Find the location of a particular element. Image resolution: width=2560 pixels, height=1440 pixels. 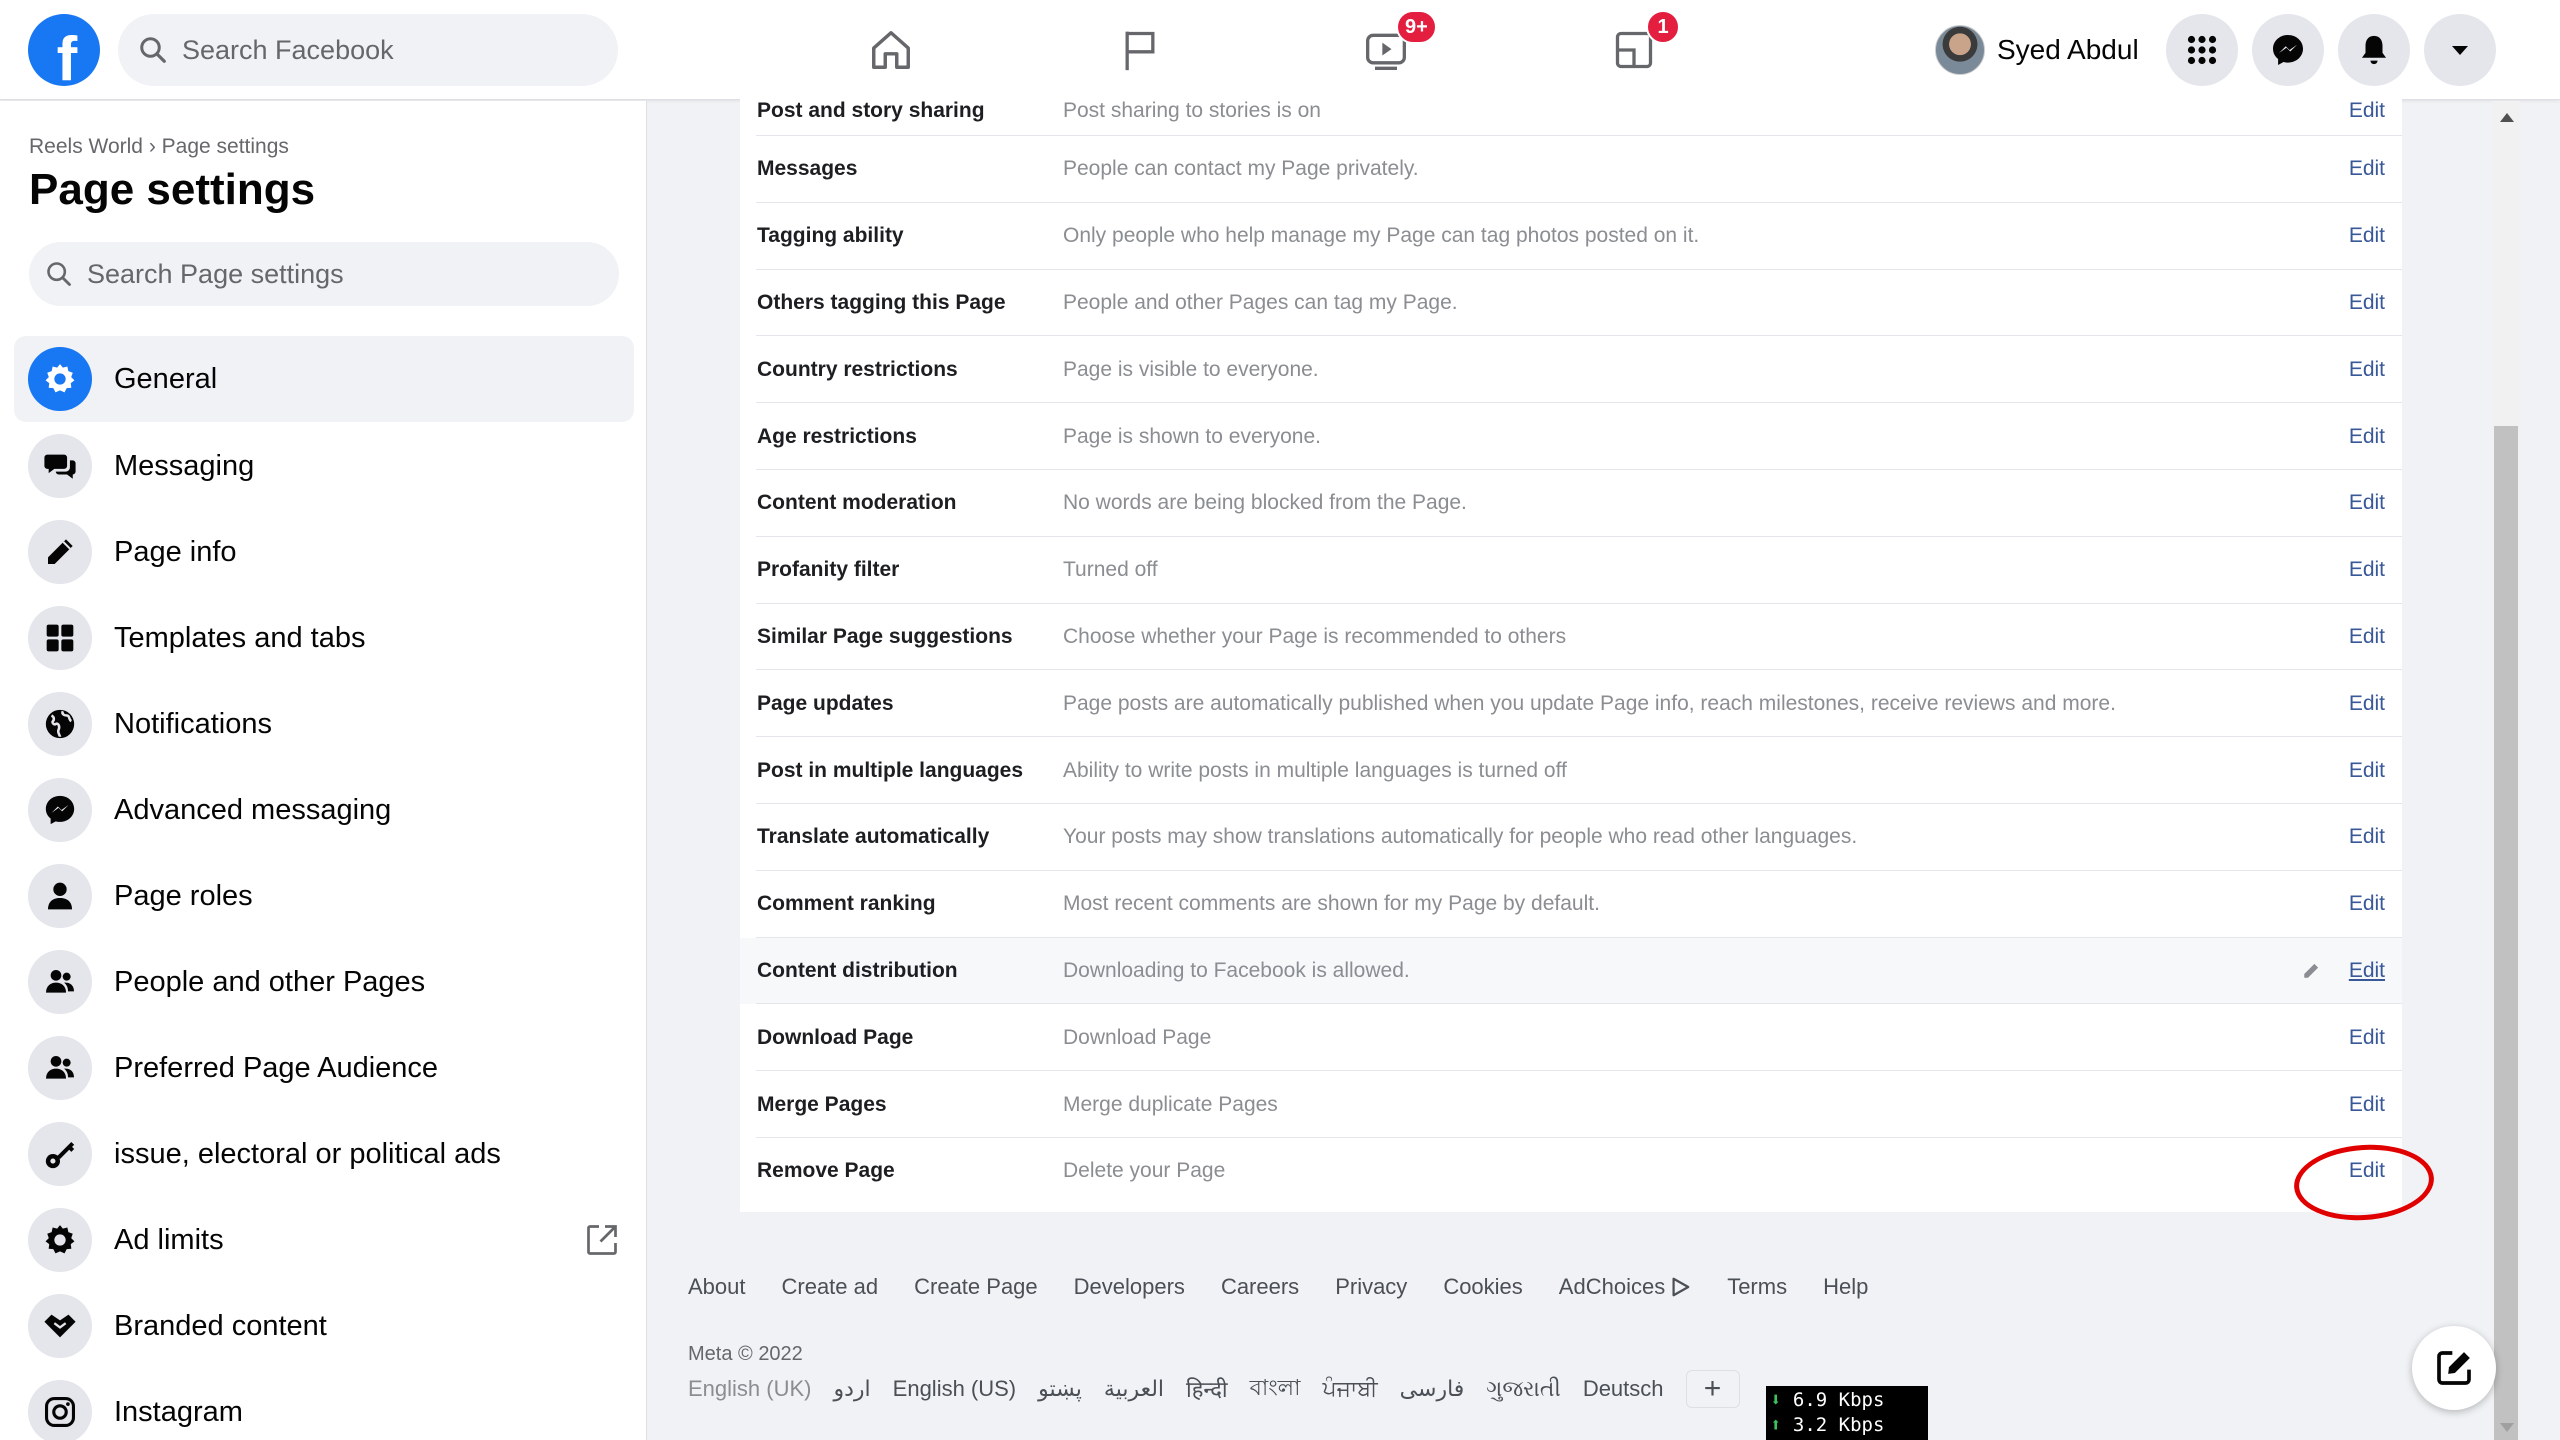

footer-link-create-page: Create Page is located at coordinates (976, 1287).